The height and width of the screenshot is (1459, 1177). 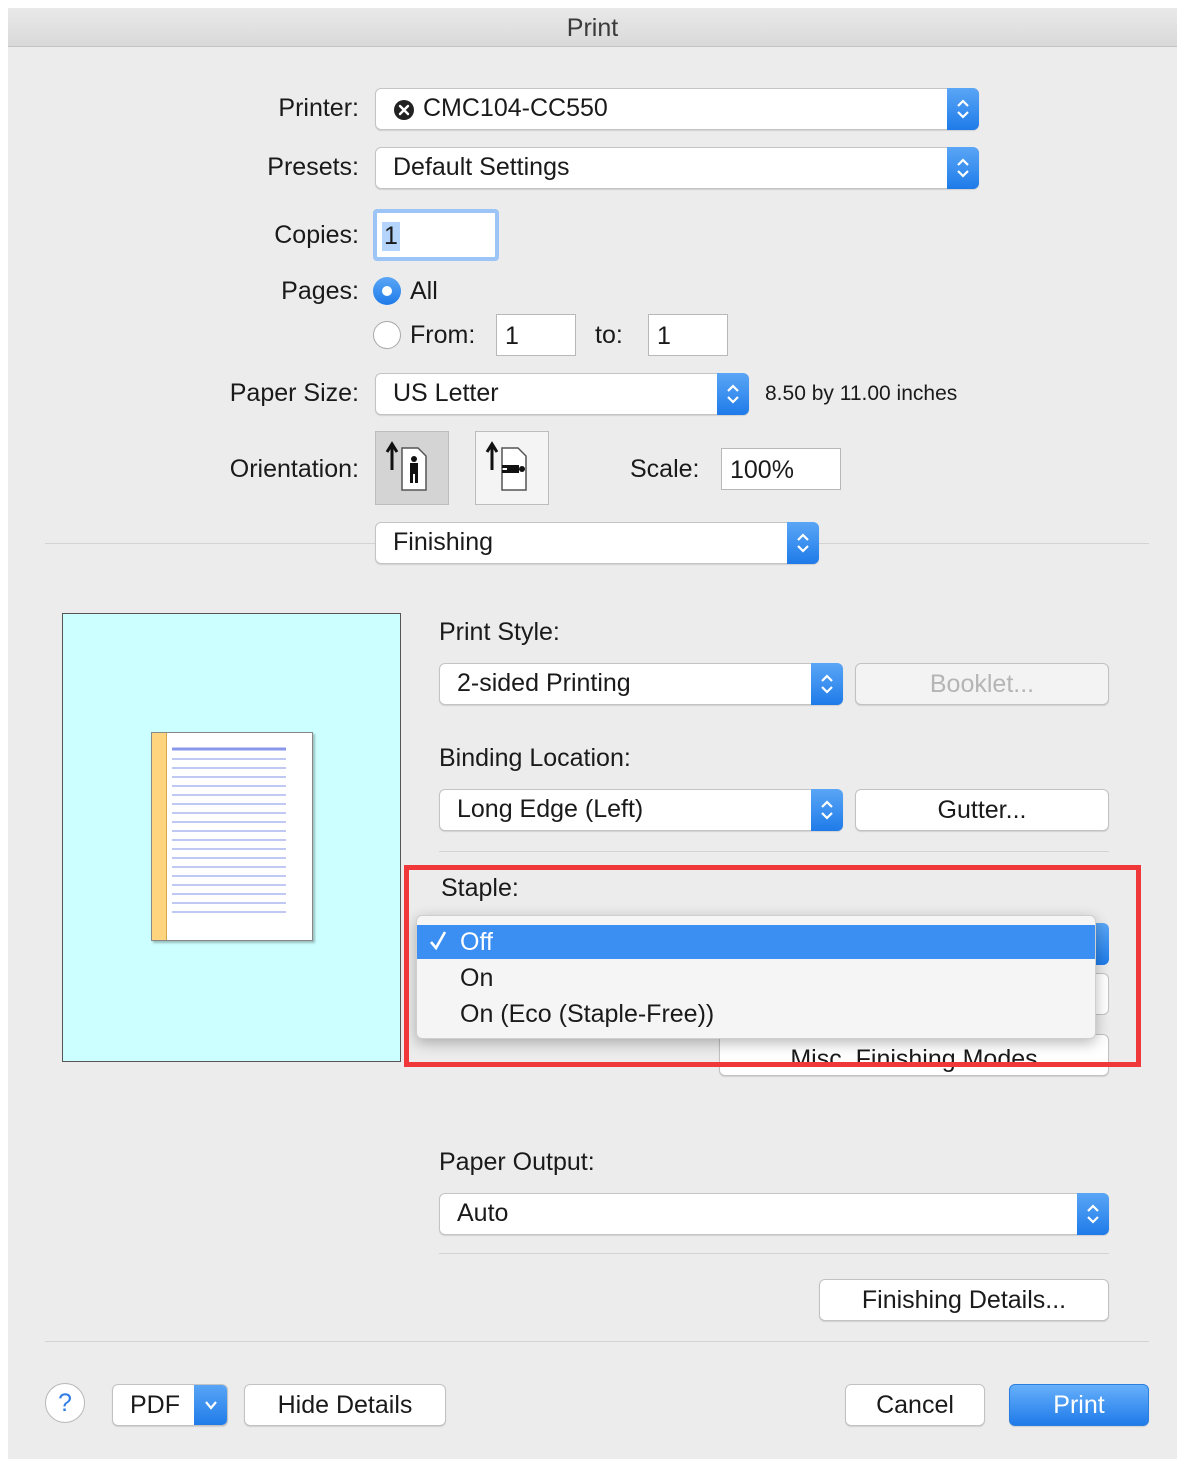 What do you see at coordinates (1079, 1405) in the screenshot?
I see `print-button: Print` at bounding box center [1079, 1405].